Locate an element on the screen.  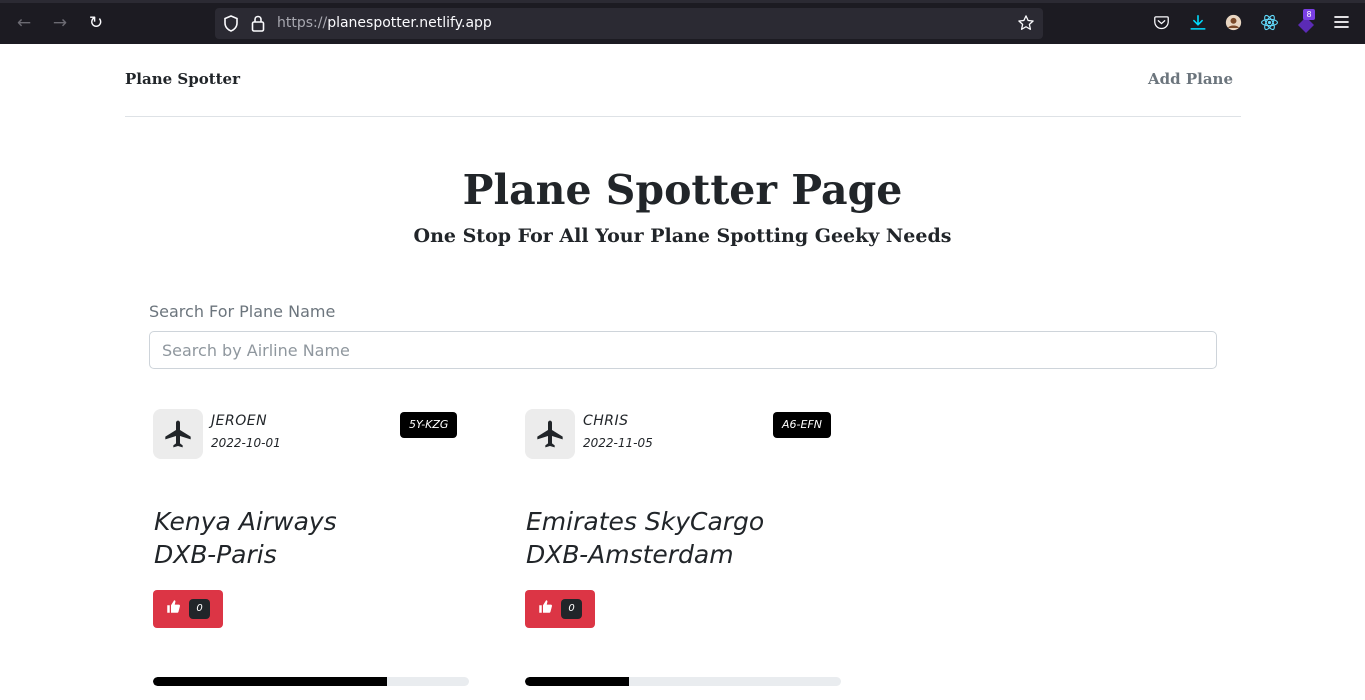
download-icon is located at coordinates (1198, 22).